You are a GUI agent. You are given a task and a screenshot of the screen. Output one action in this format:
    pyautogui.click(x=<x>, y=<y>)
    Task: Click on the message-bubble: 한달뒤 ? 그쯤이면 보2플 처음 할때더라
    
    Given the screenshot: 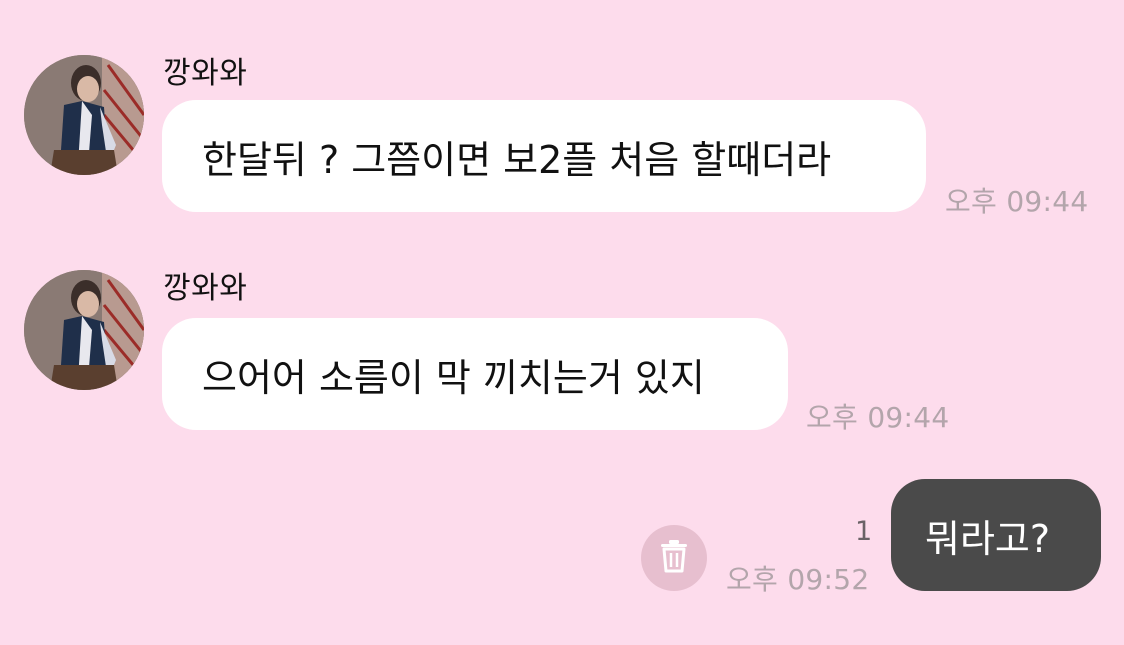 What is the action you would take?
    pyautogui.click(x=544, y=156)
    